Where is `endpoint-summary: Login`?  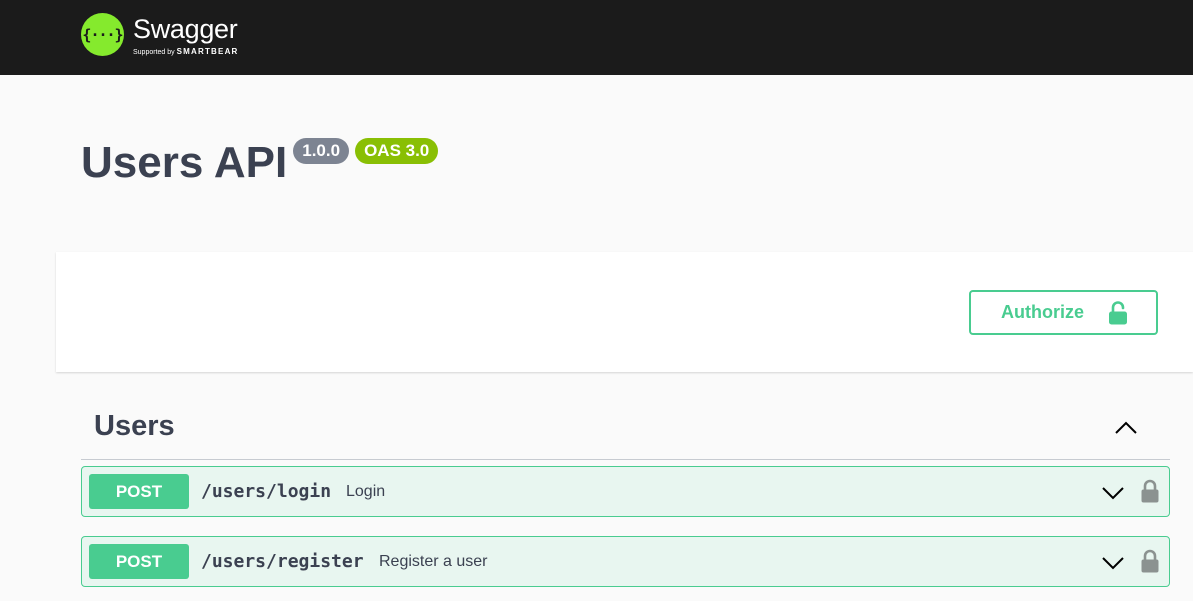
endpoint-summary: Login is located at coordinates (366, 491).